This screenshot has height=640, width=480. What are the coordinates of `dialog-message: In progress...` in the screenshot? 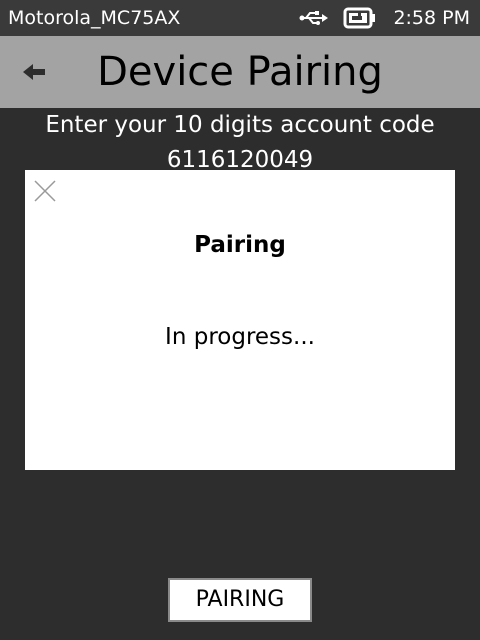 It's located at (240, 337).